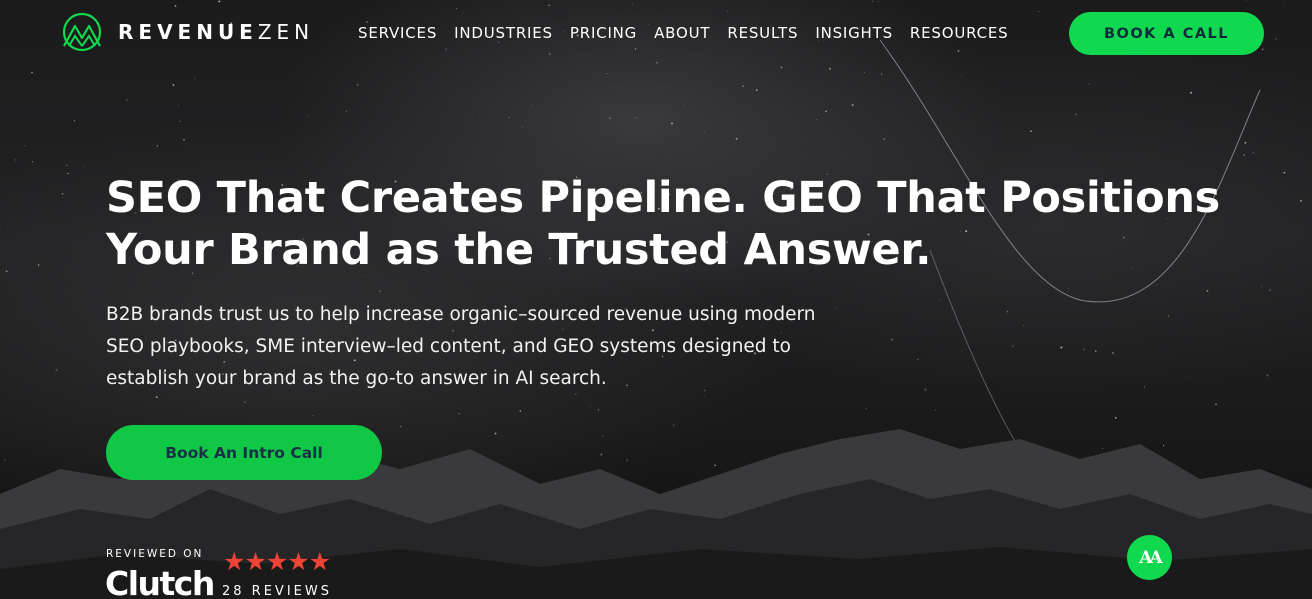 This screenshot has height=599, width=1312. I want to click on nav-item-insights: INSIGHTS, so click(854, 33).